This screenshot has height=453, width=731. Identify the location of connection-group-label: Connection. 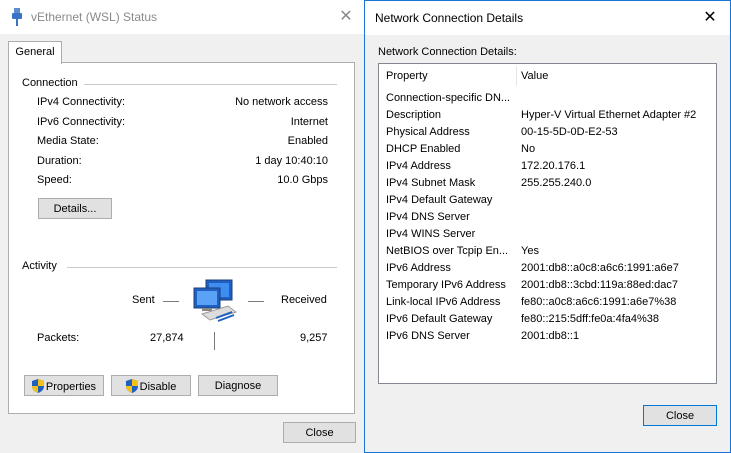
(53, 83).